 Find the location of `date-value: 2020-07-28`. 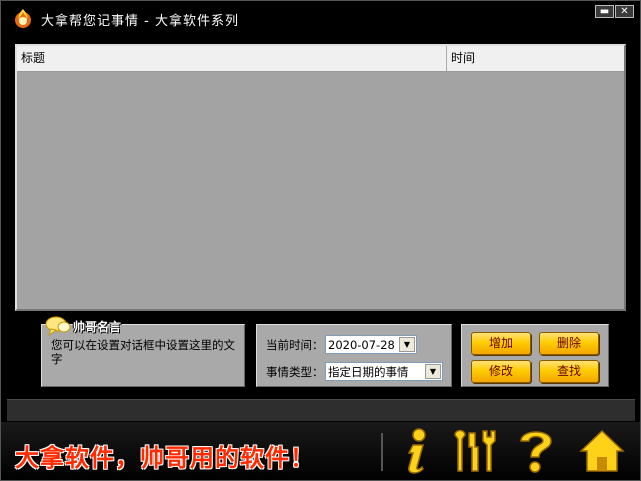

date-value: 2020-07-28 is located at coordinates (361, 344).